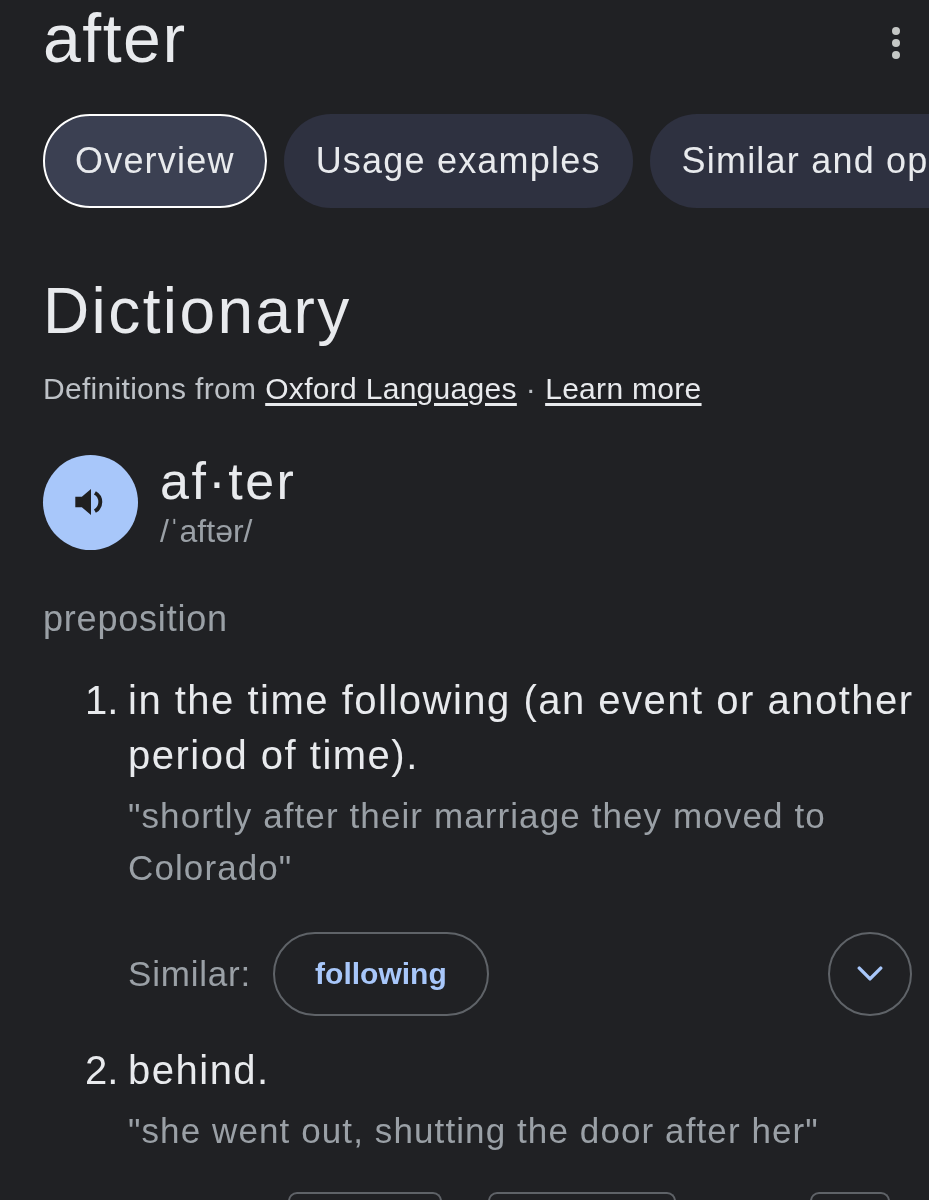 This screenshot has width=929, height=1200. Describe the element at coordinates (896, 43) in the screenshot. I see `more-options-icon` at that location.